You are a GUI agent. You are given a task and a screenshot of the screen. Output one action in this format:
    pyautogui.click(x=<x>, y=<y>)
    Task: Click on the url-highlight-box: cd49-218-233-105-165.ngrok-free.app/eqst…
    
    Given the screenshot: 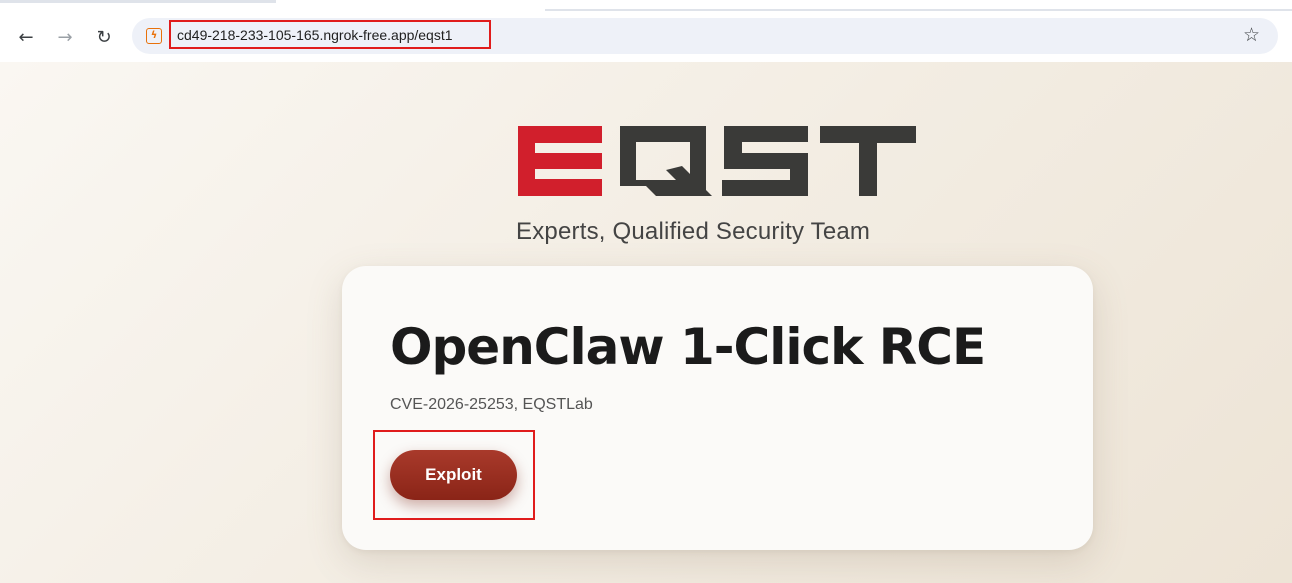 What is the action you would take?
    pyautogui.click(x=330, y=34)
    